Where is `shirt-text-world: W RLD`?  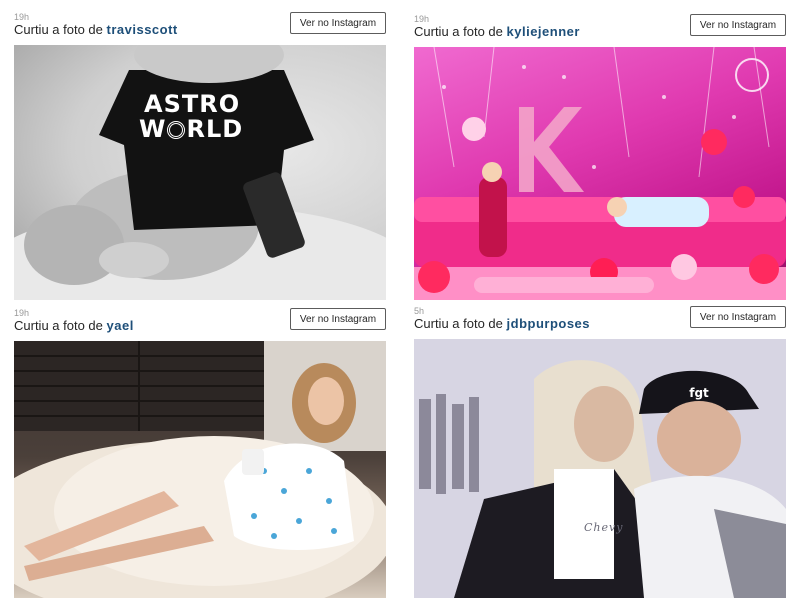 shirt-text-world: W RLD is located at coordinates (191, 129).